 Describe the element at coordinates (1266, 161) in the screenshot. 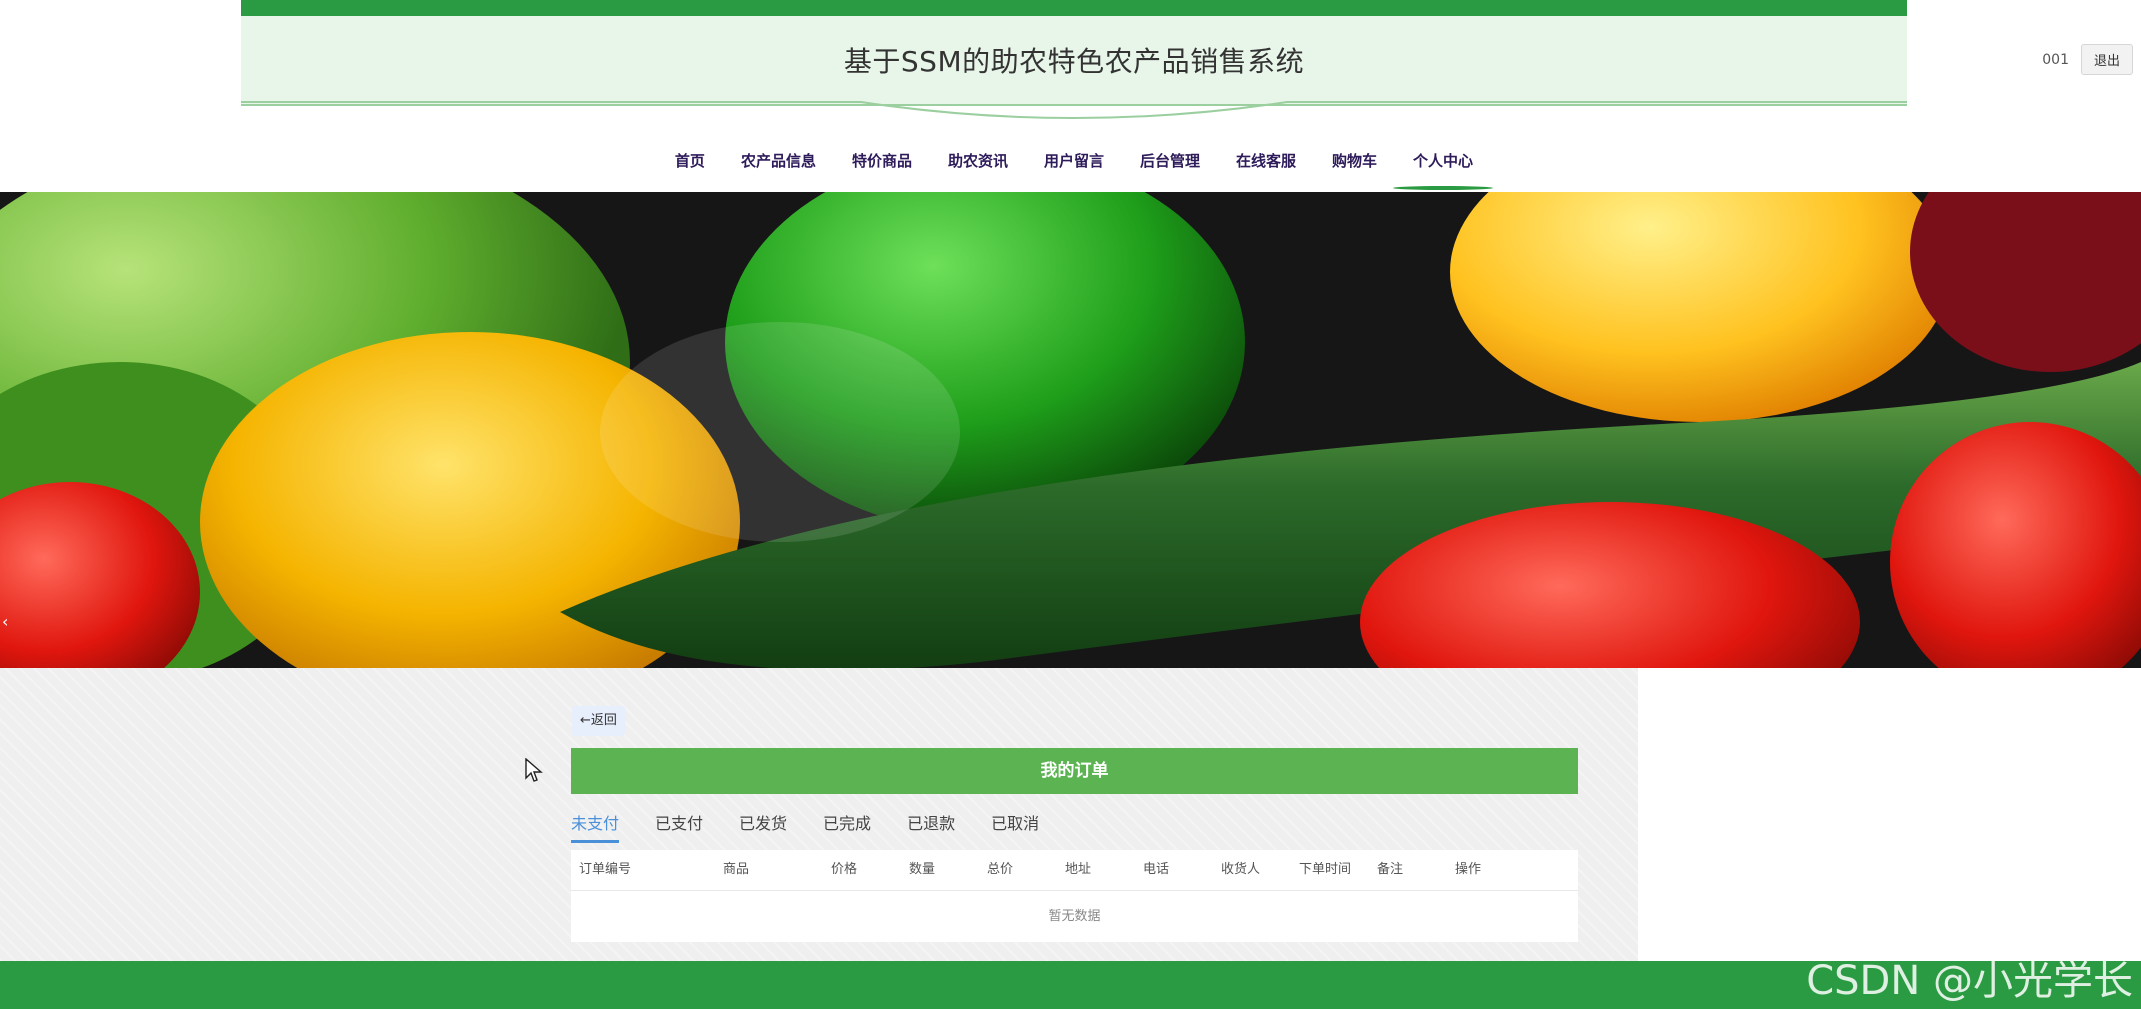

I see `nav-item-support: 在线客服` at that location.